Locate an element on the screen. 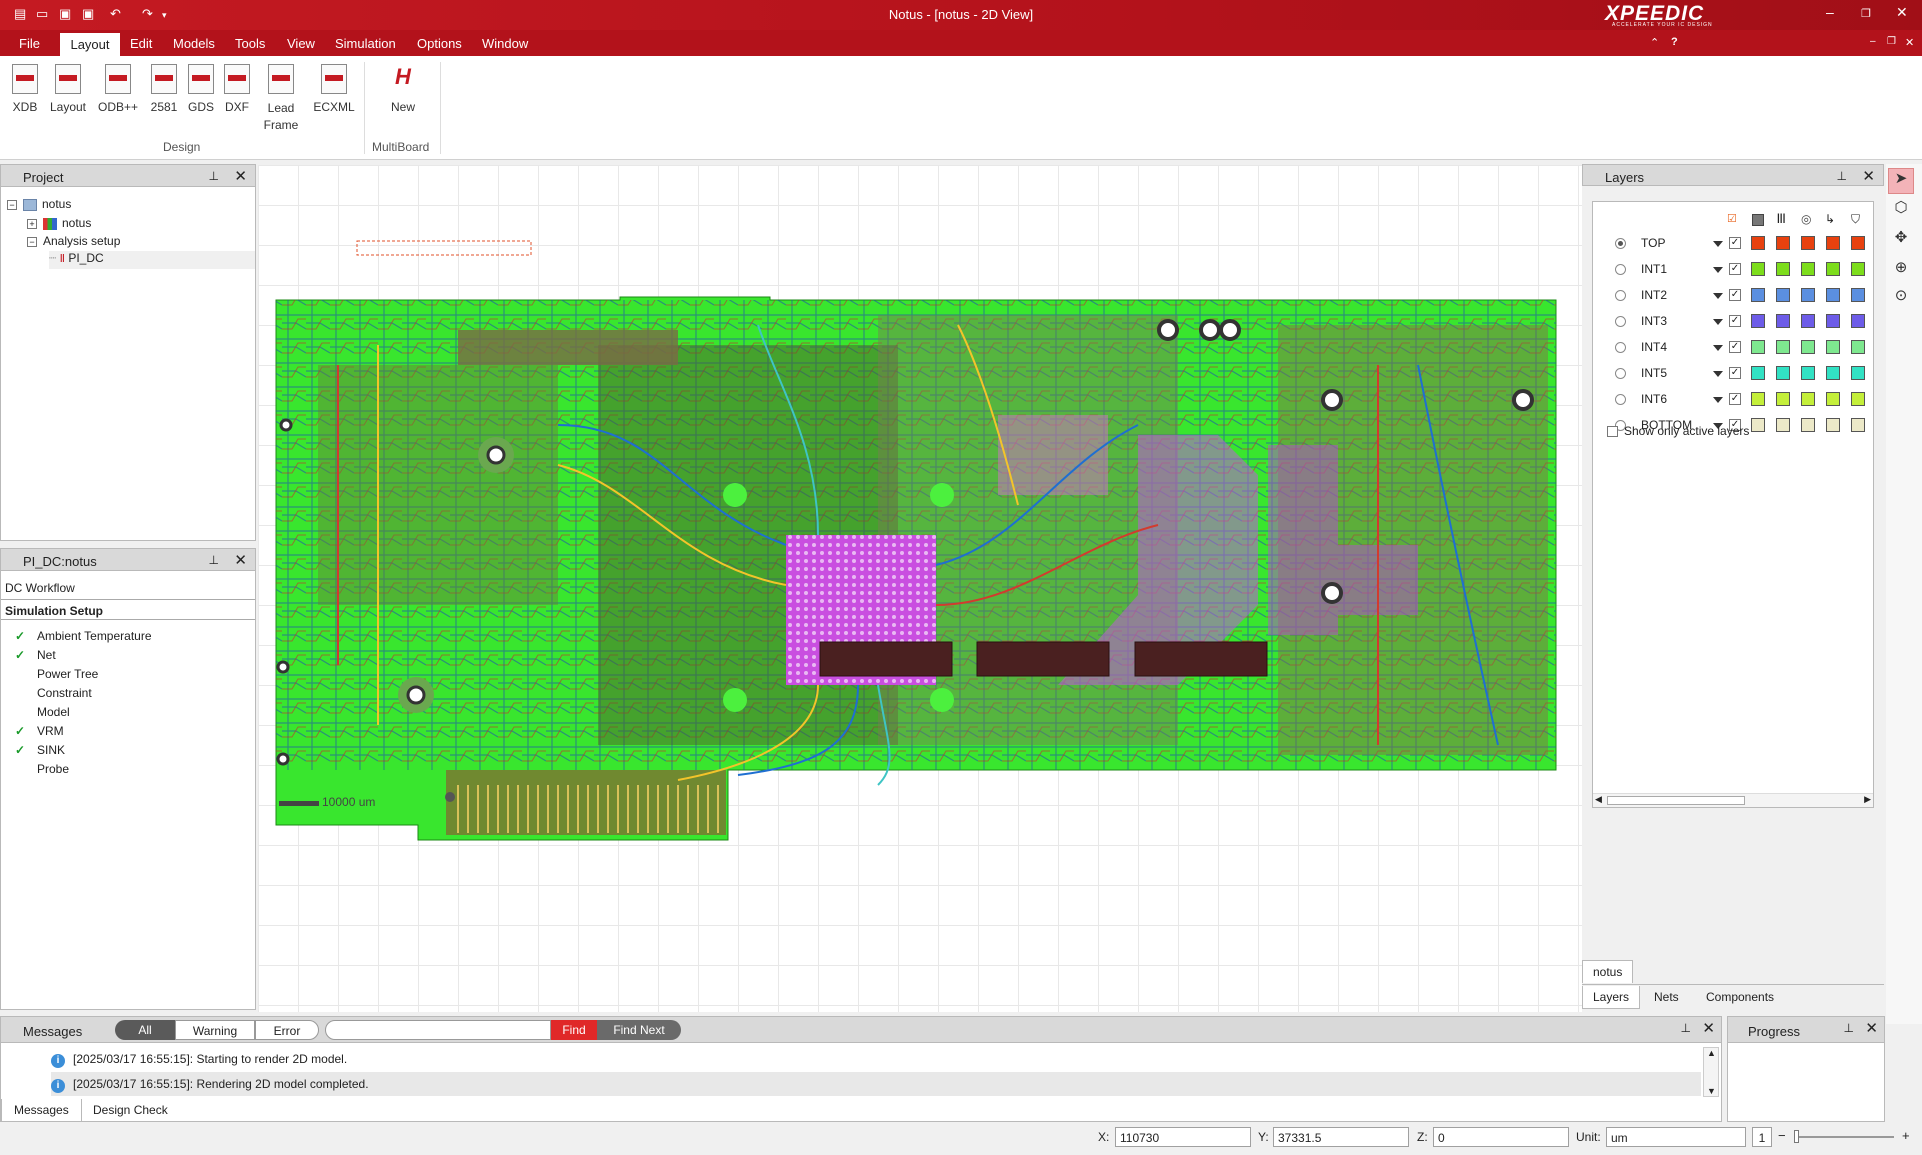  restore-icon: ❐ is located at coordinates (1866, 13).